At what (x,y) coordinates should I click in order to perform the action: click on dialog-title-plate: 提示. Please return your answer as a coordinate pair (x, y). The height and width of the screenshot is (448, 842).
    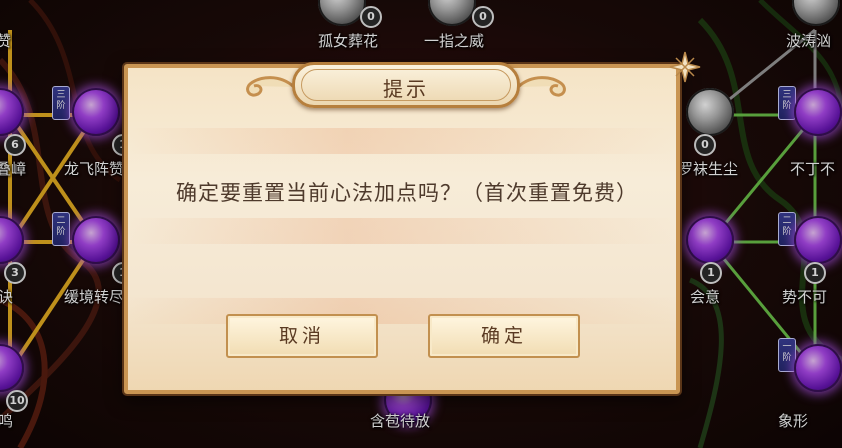
    Looking at the image, I should click on (406, 85).